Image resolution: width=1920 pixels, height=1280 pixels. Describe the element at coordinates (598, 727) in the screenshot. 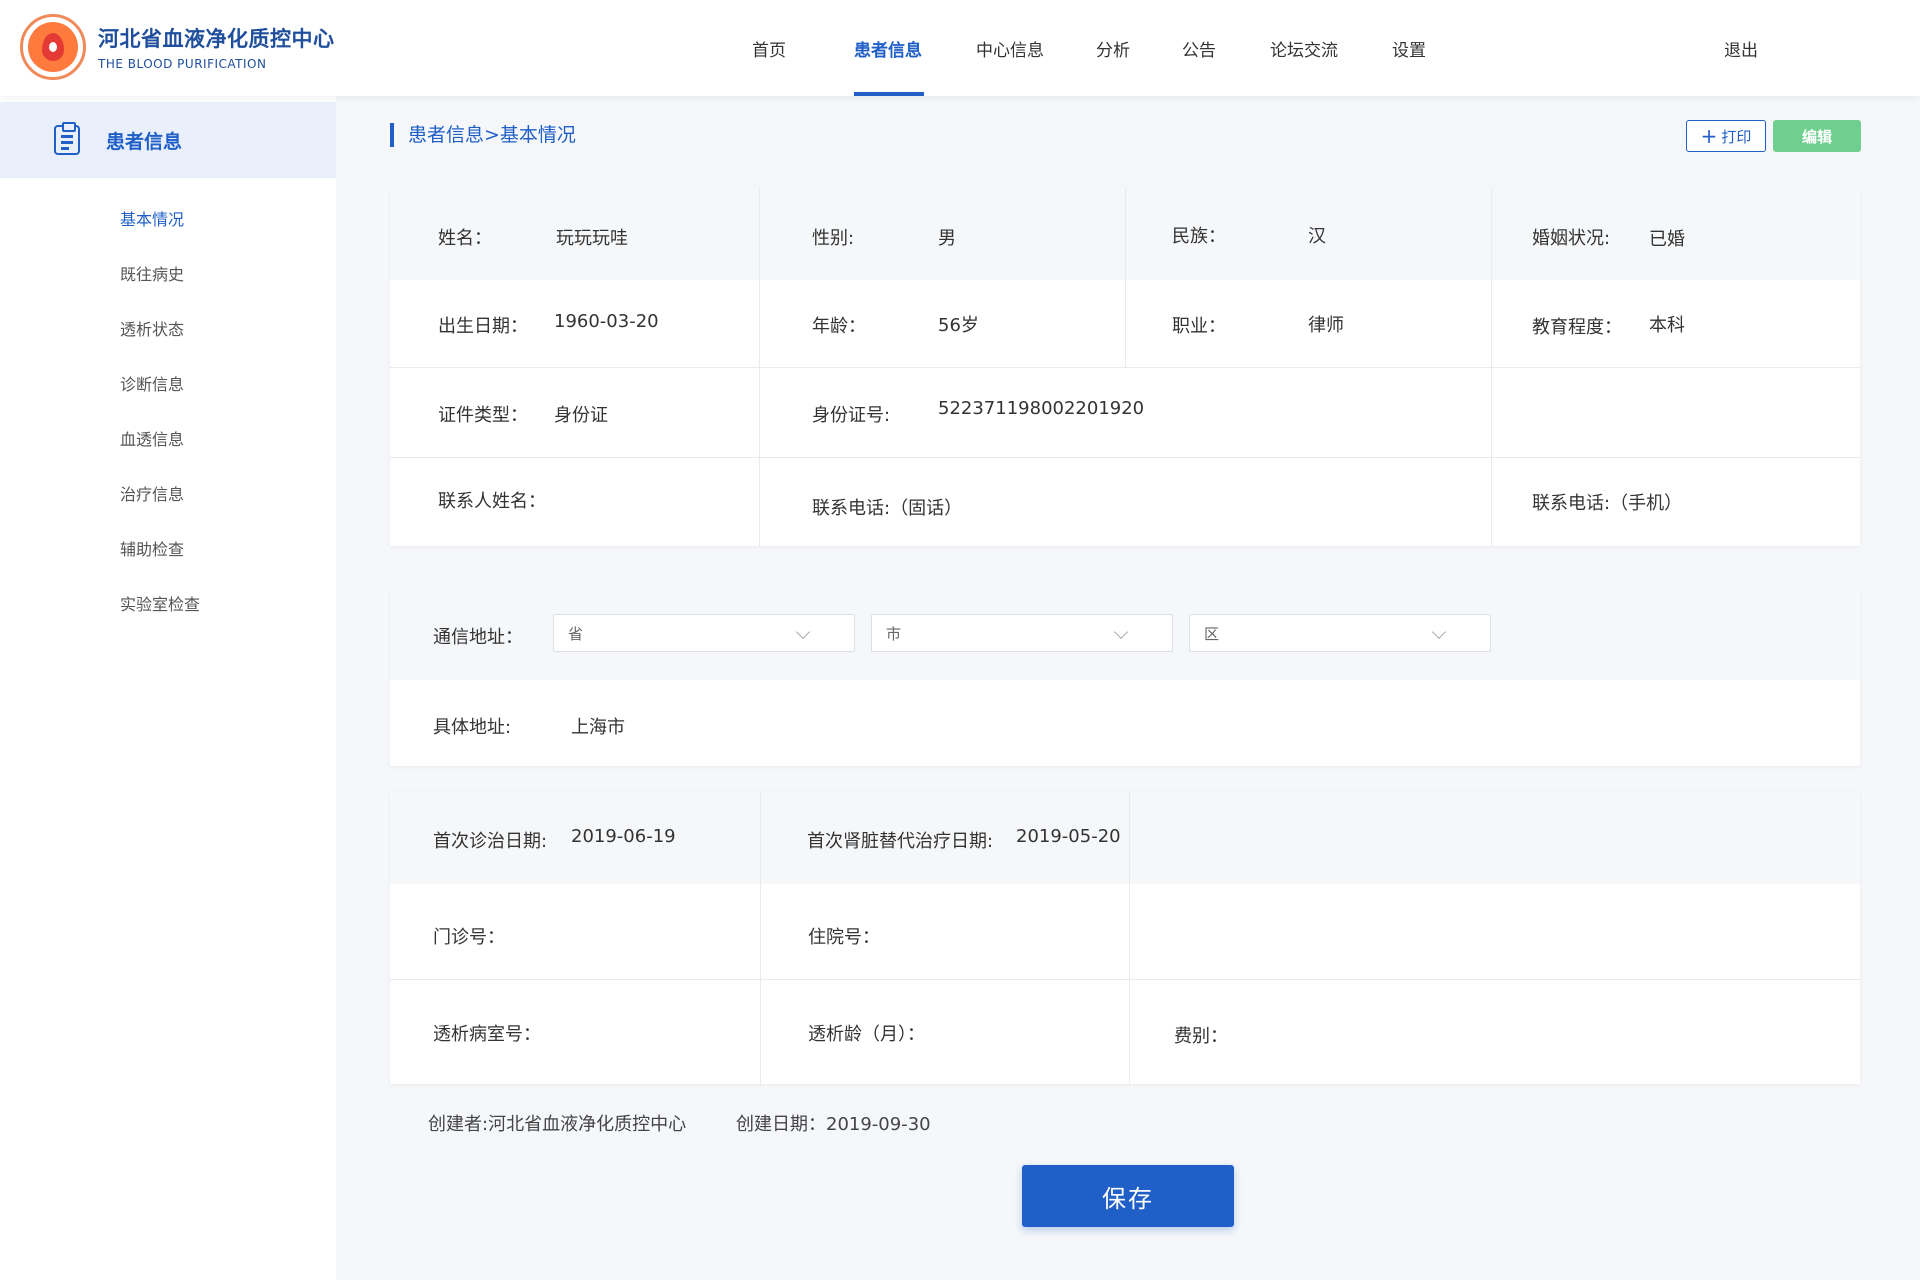

I see `detail-address-value: 上海市` at that location.